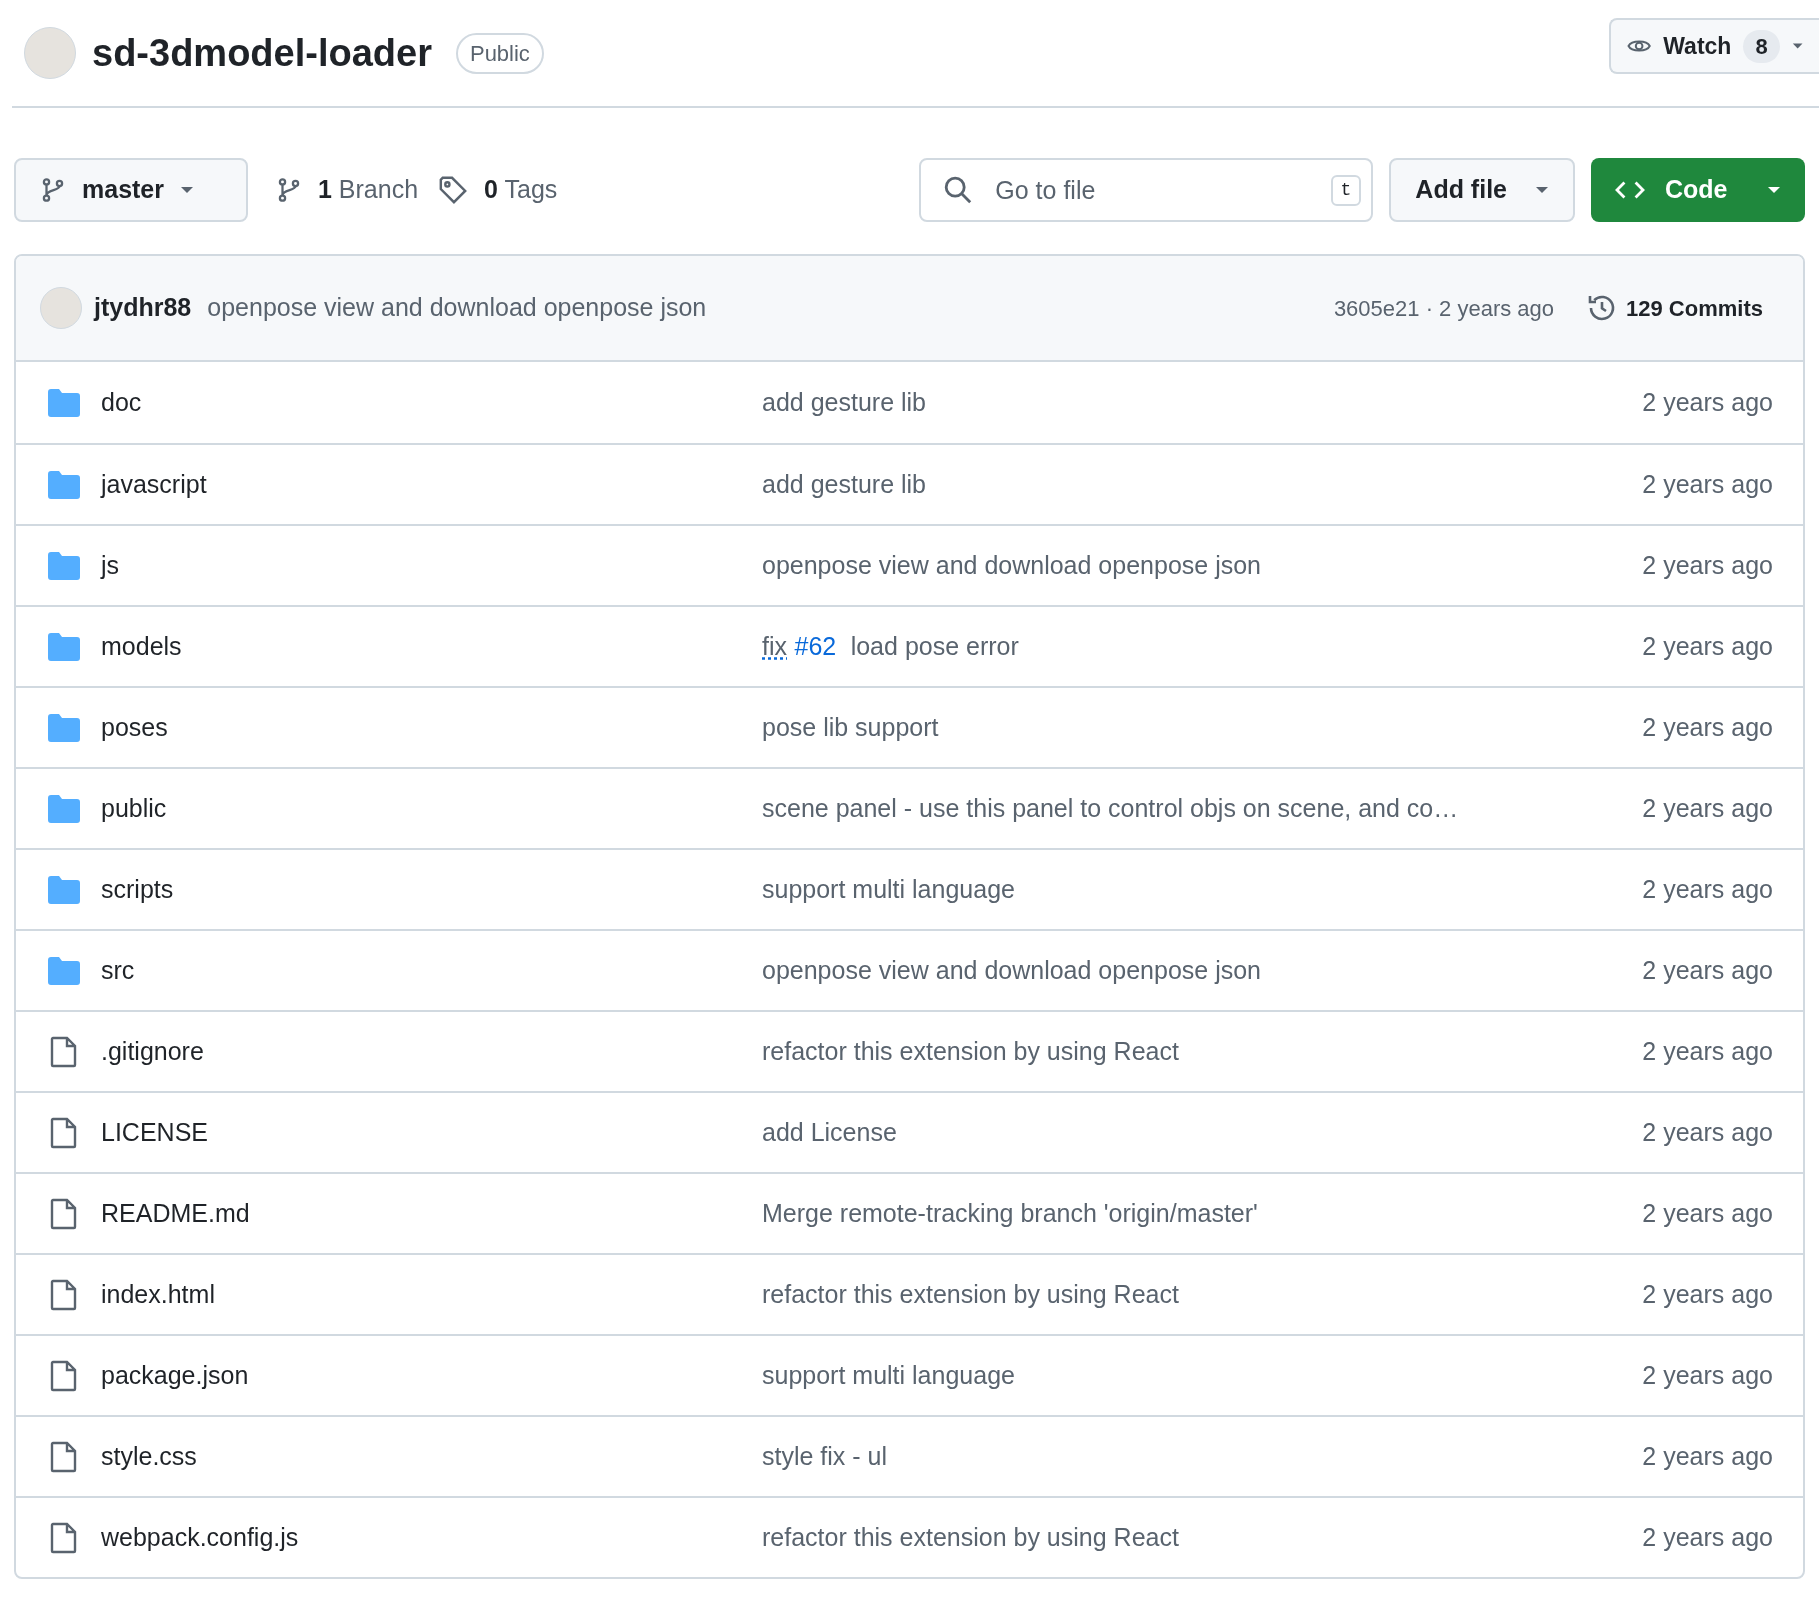 The image size is (1819, 1603). I want to click on file-name: LICENSE, so click(431, 1132).